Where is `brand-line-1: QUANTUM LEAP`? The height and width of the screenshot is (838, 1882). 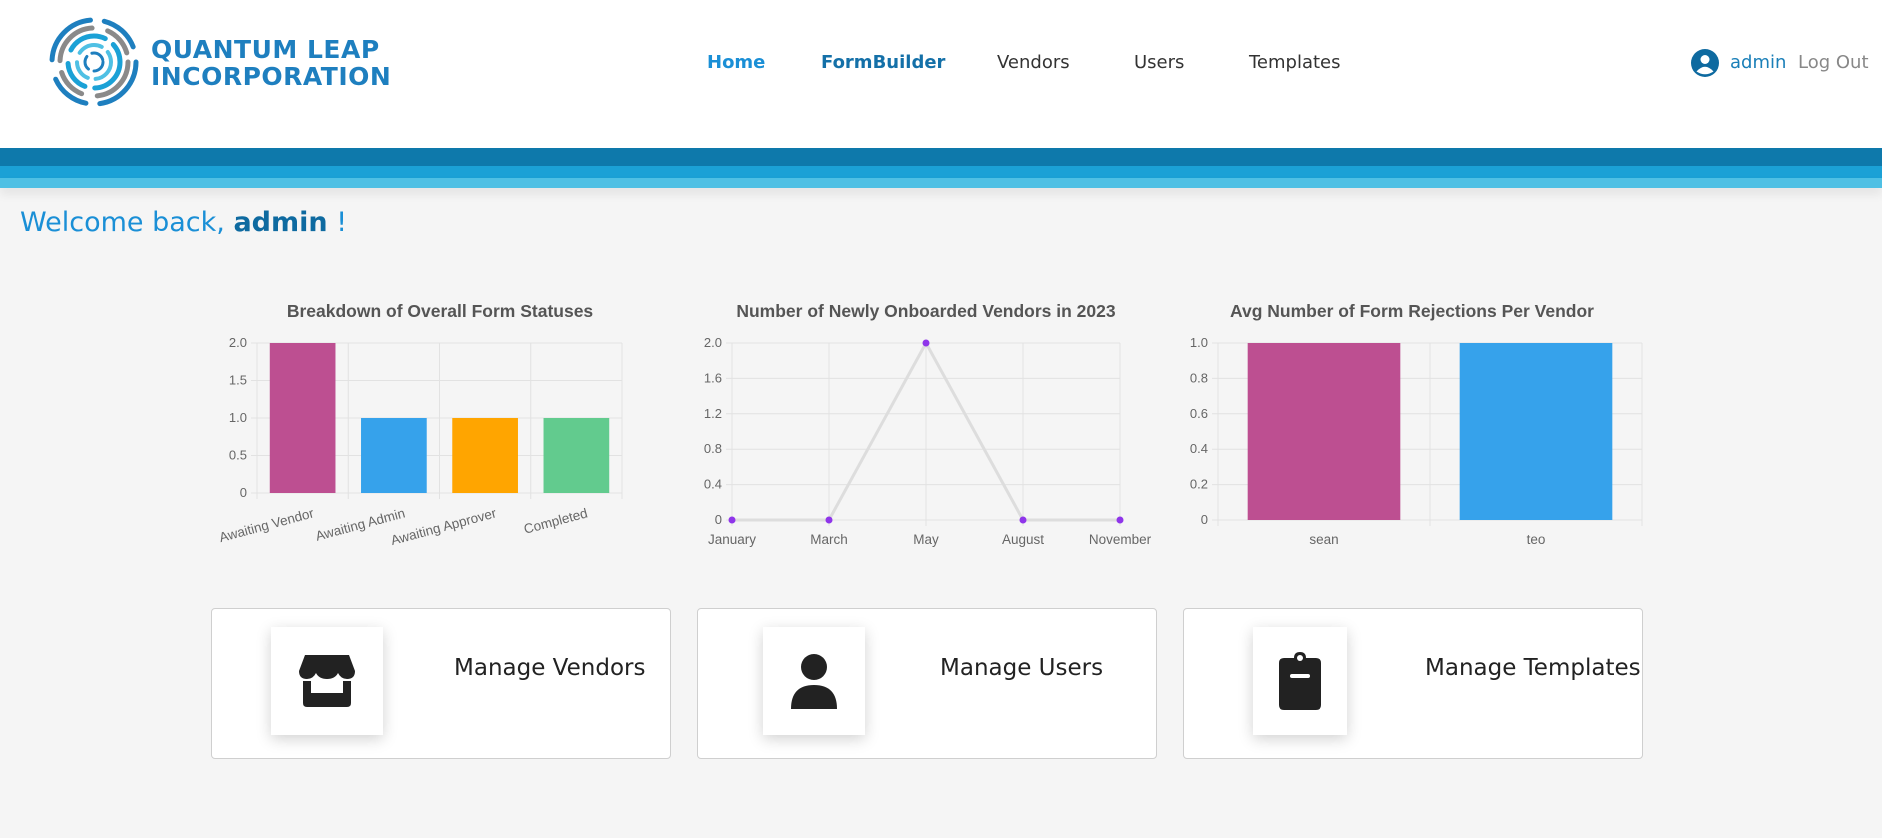
brand-line-1: QUANTUM LEAP is located at coordinates (265, 49).